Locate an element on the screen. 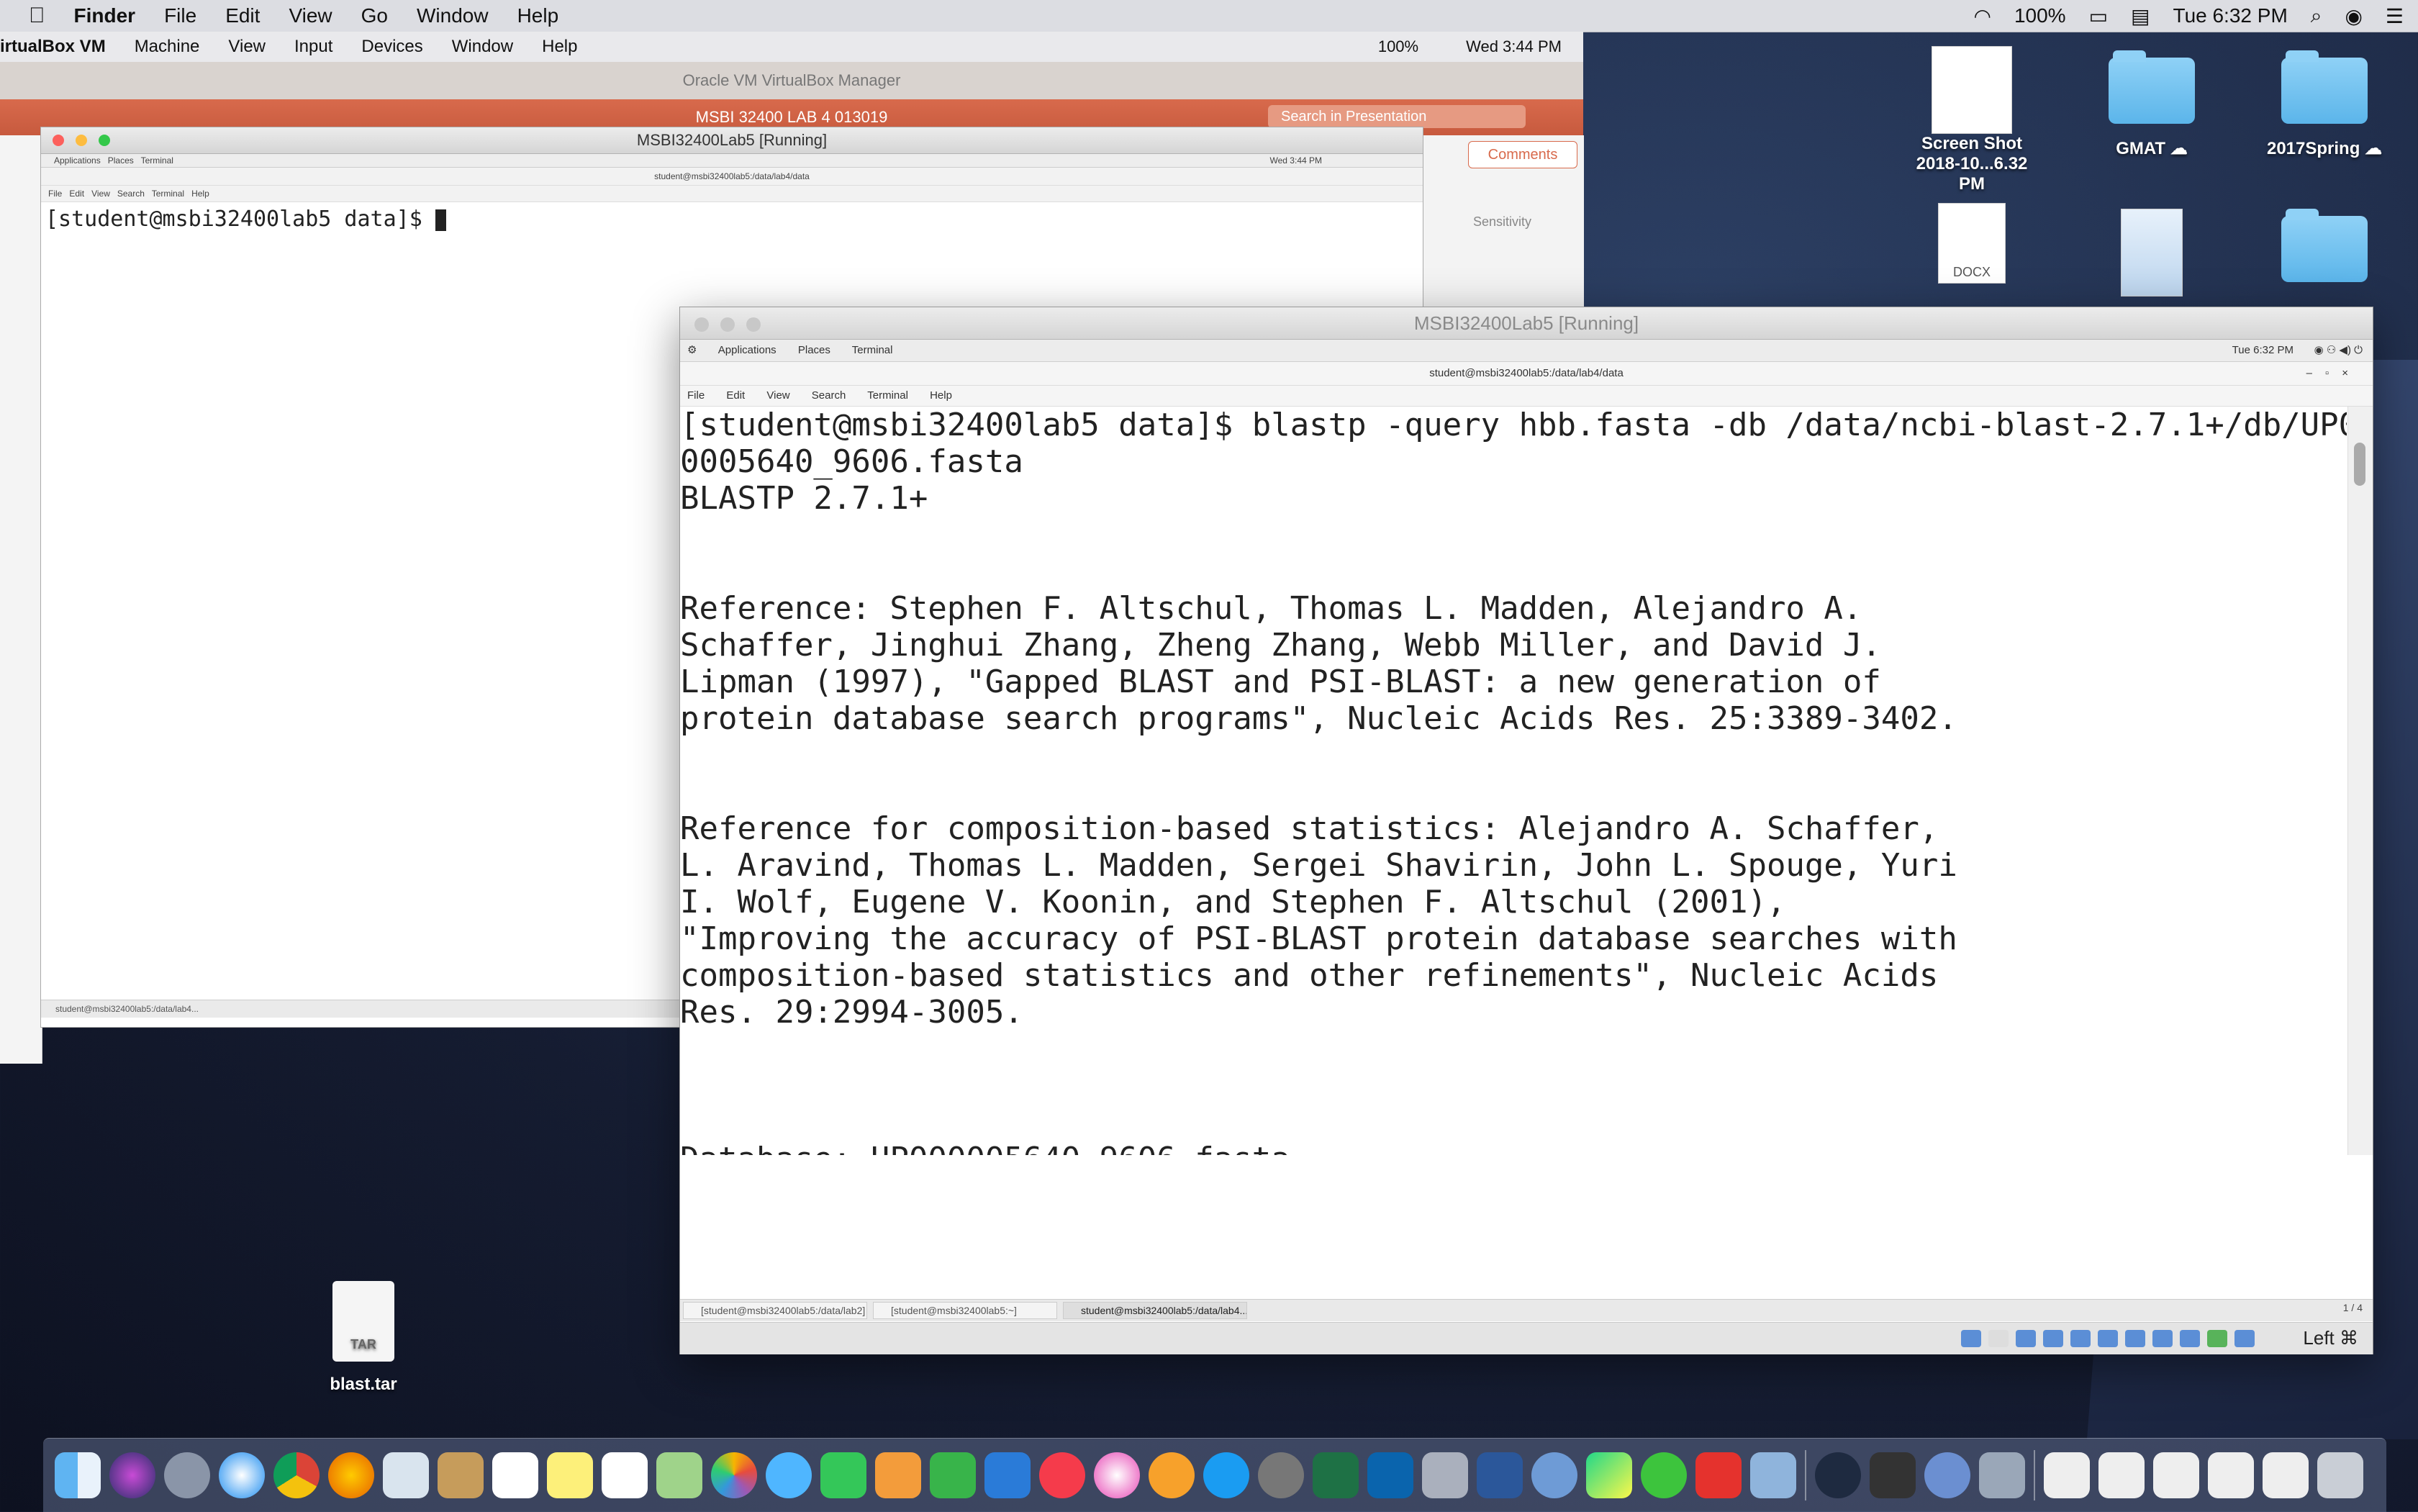 The image size is (2418, 1512). youdao-icon is located at coordinates (1718, 1475).